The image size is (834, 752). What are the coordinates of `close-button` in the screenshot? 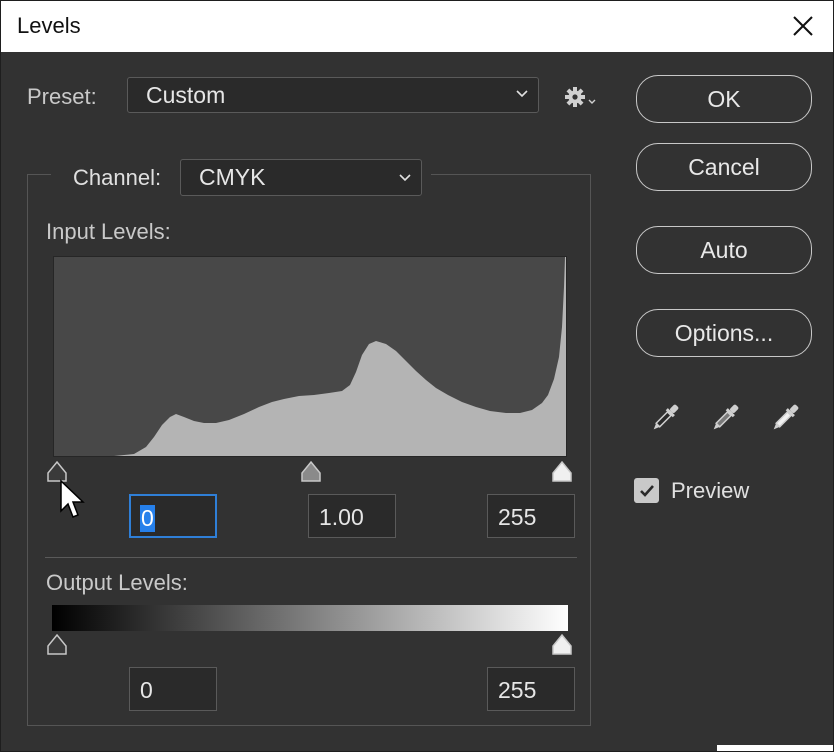 It's located at (803, 26).